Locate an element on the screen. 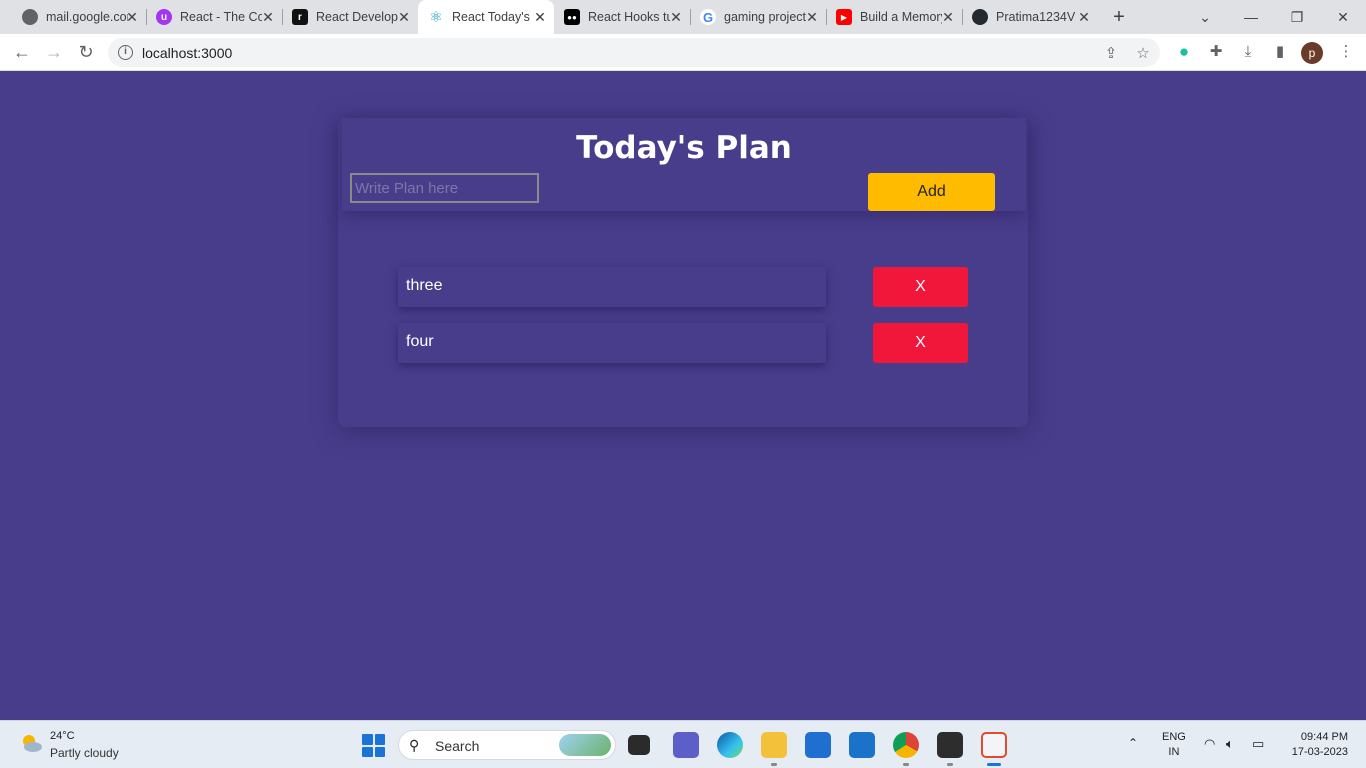 The height and width of the screenshot is (768, 1366). chrome-icon is located at coordinates (906, 745).